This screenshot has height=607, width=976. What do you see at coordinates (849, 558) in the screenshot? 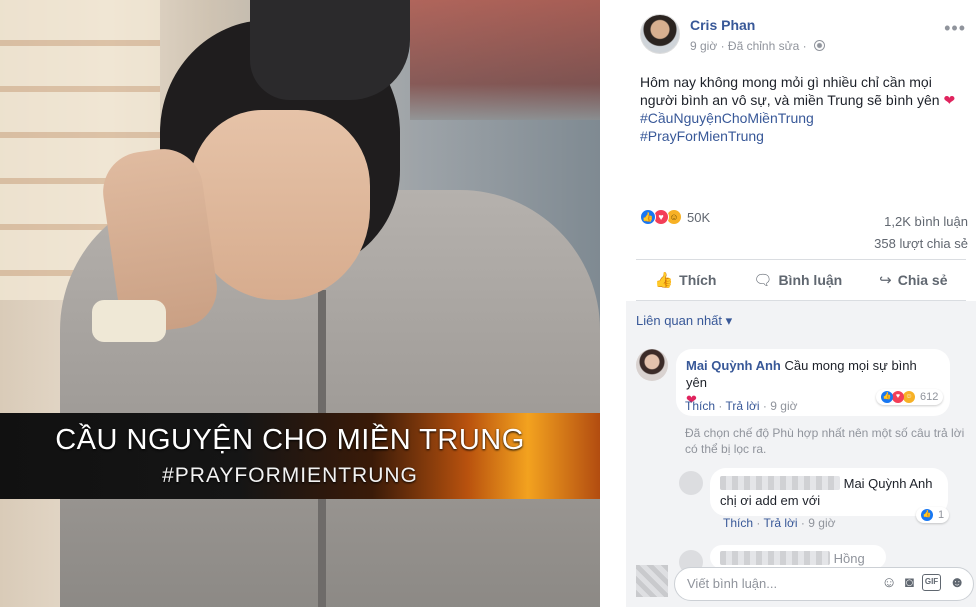
I see `partial-name: Hồng` at bounding box center [849, 558].